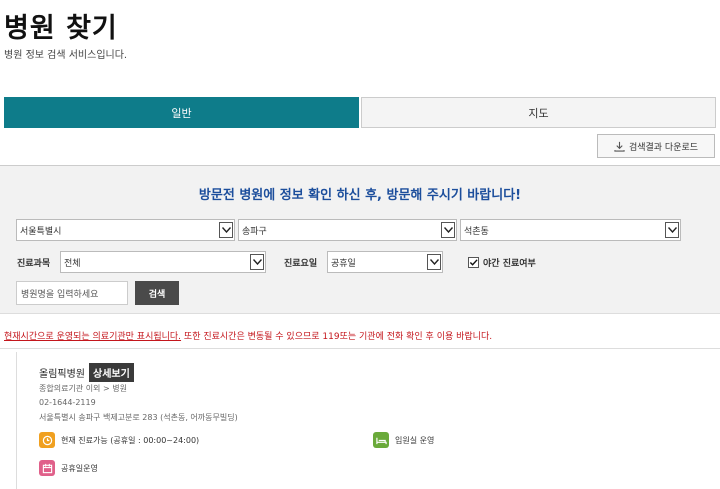  Describe the element at coordinates (476, 231) in the screenshot. I see `dong-value: 석촌동` at that location.